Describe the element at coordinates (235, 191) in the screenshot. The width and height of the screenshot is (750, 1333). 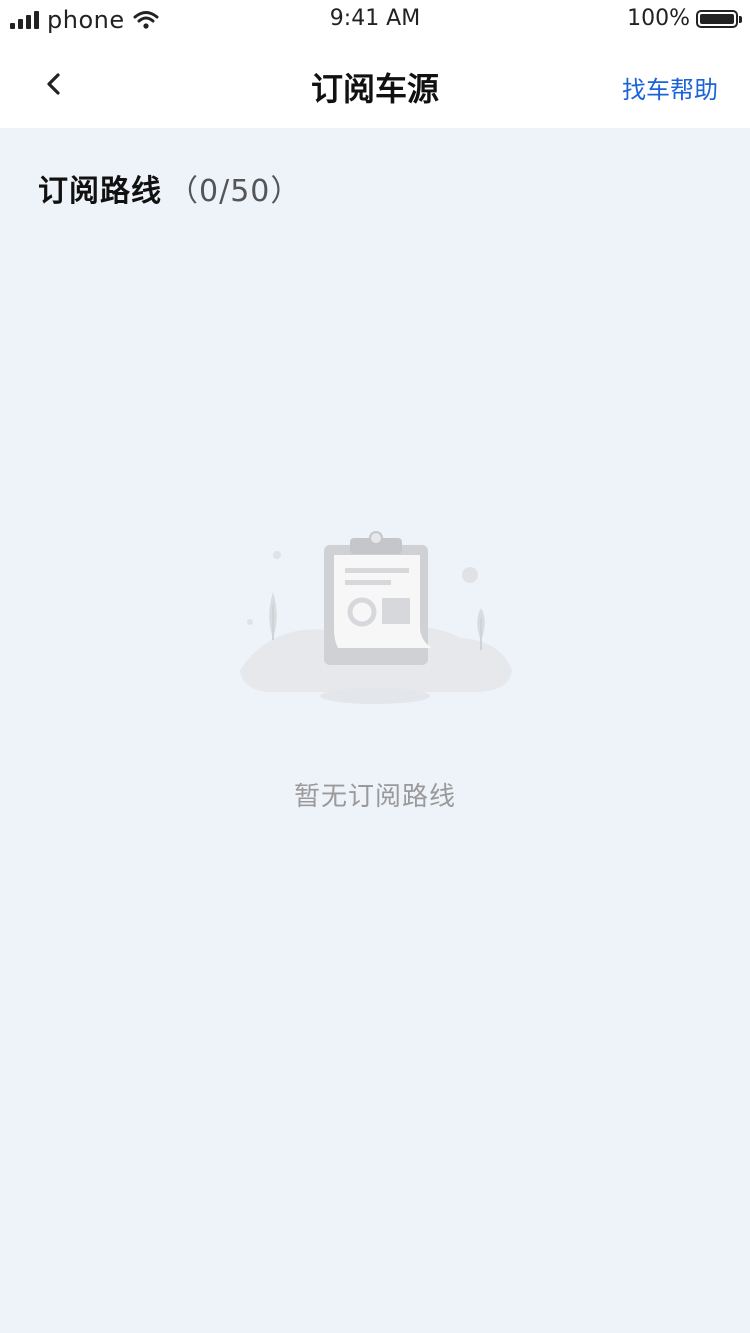
I see `subscription-count: （0/50）` at that location.